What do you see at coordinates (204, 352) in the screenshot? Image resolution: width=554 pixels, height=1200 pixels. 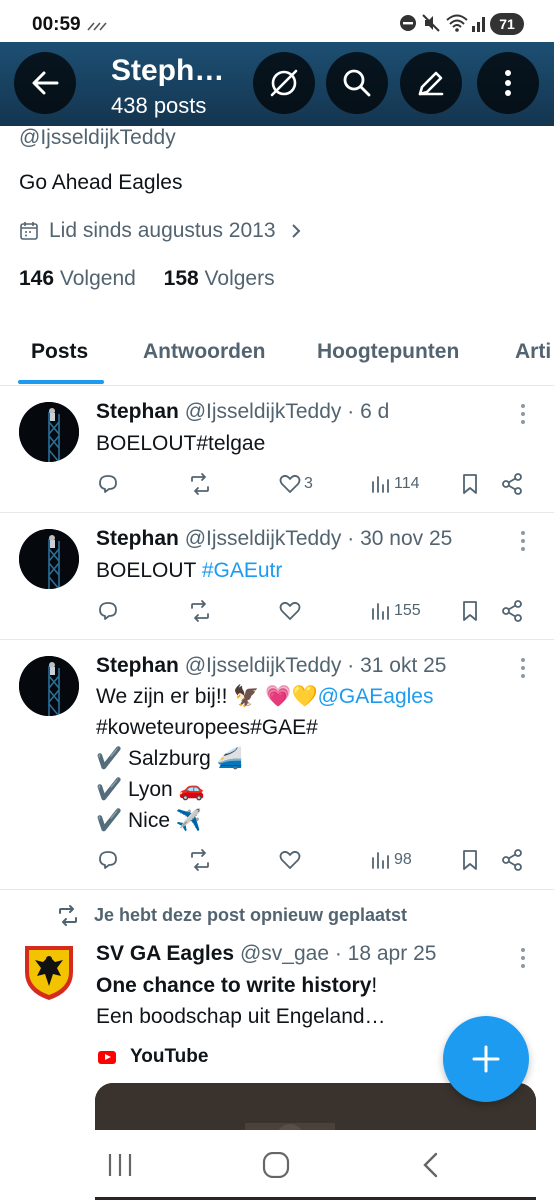 I see `tab-replies: Antwoorden` at bounding box center [204, 352].